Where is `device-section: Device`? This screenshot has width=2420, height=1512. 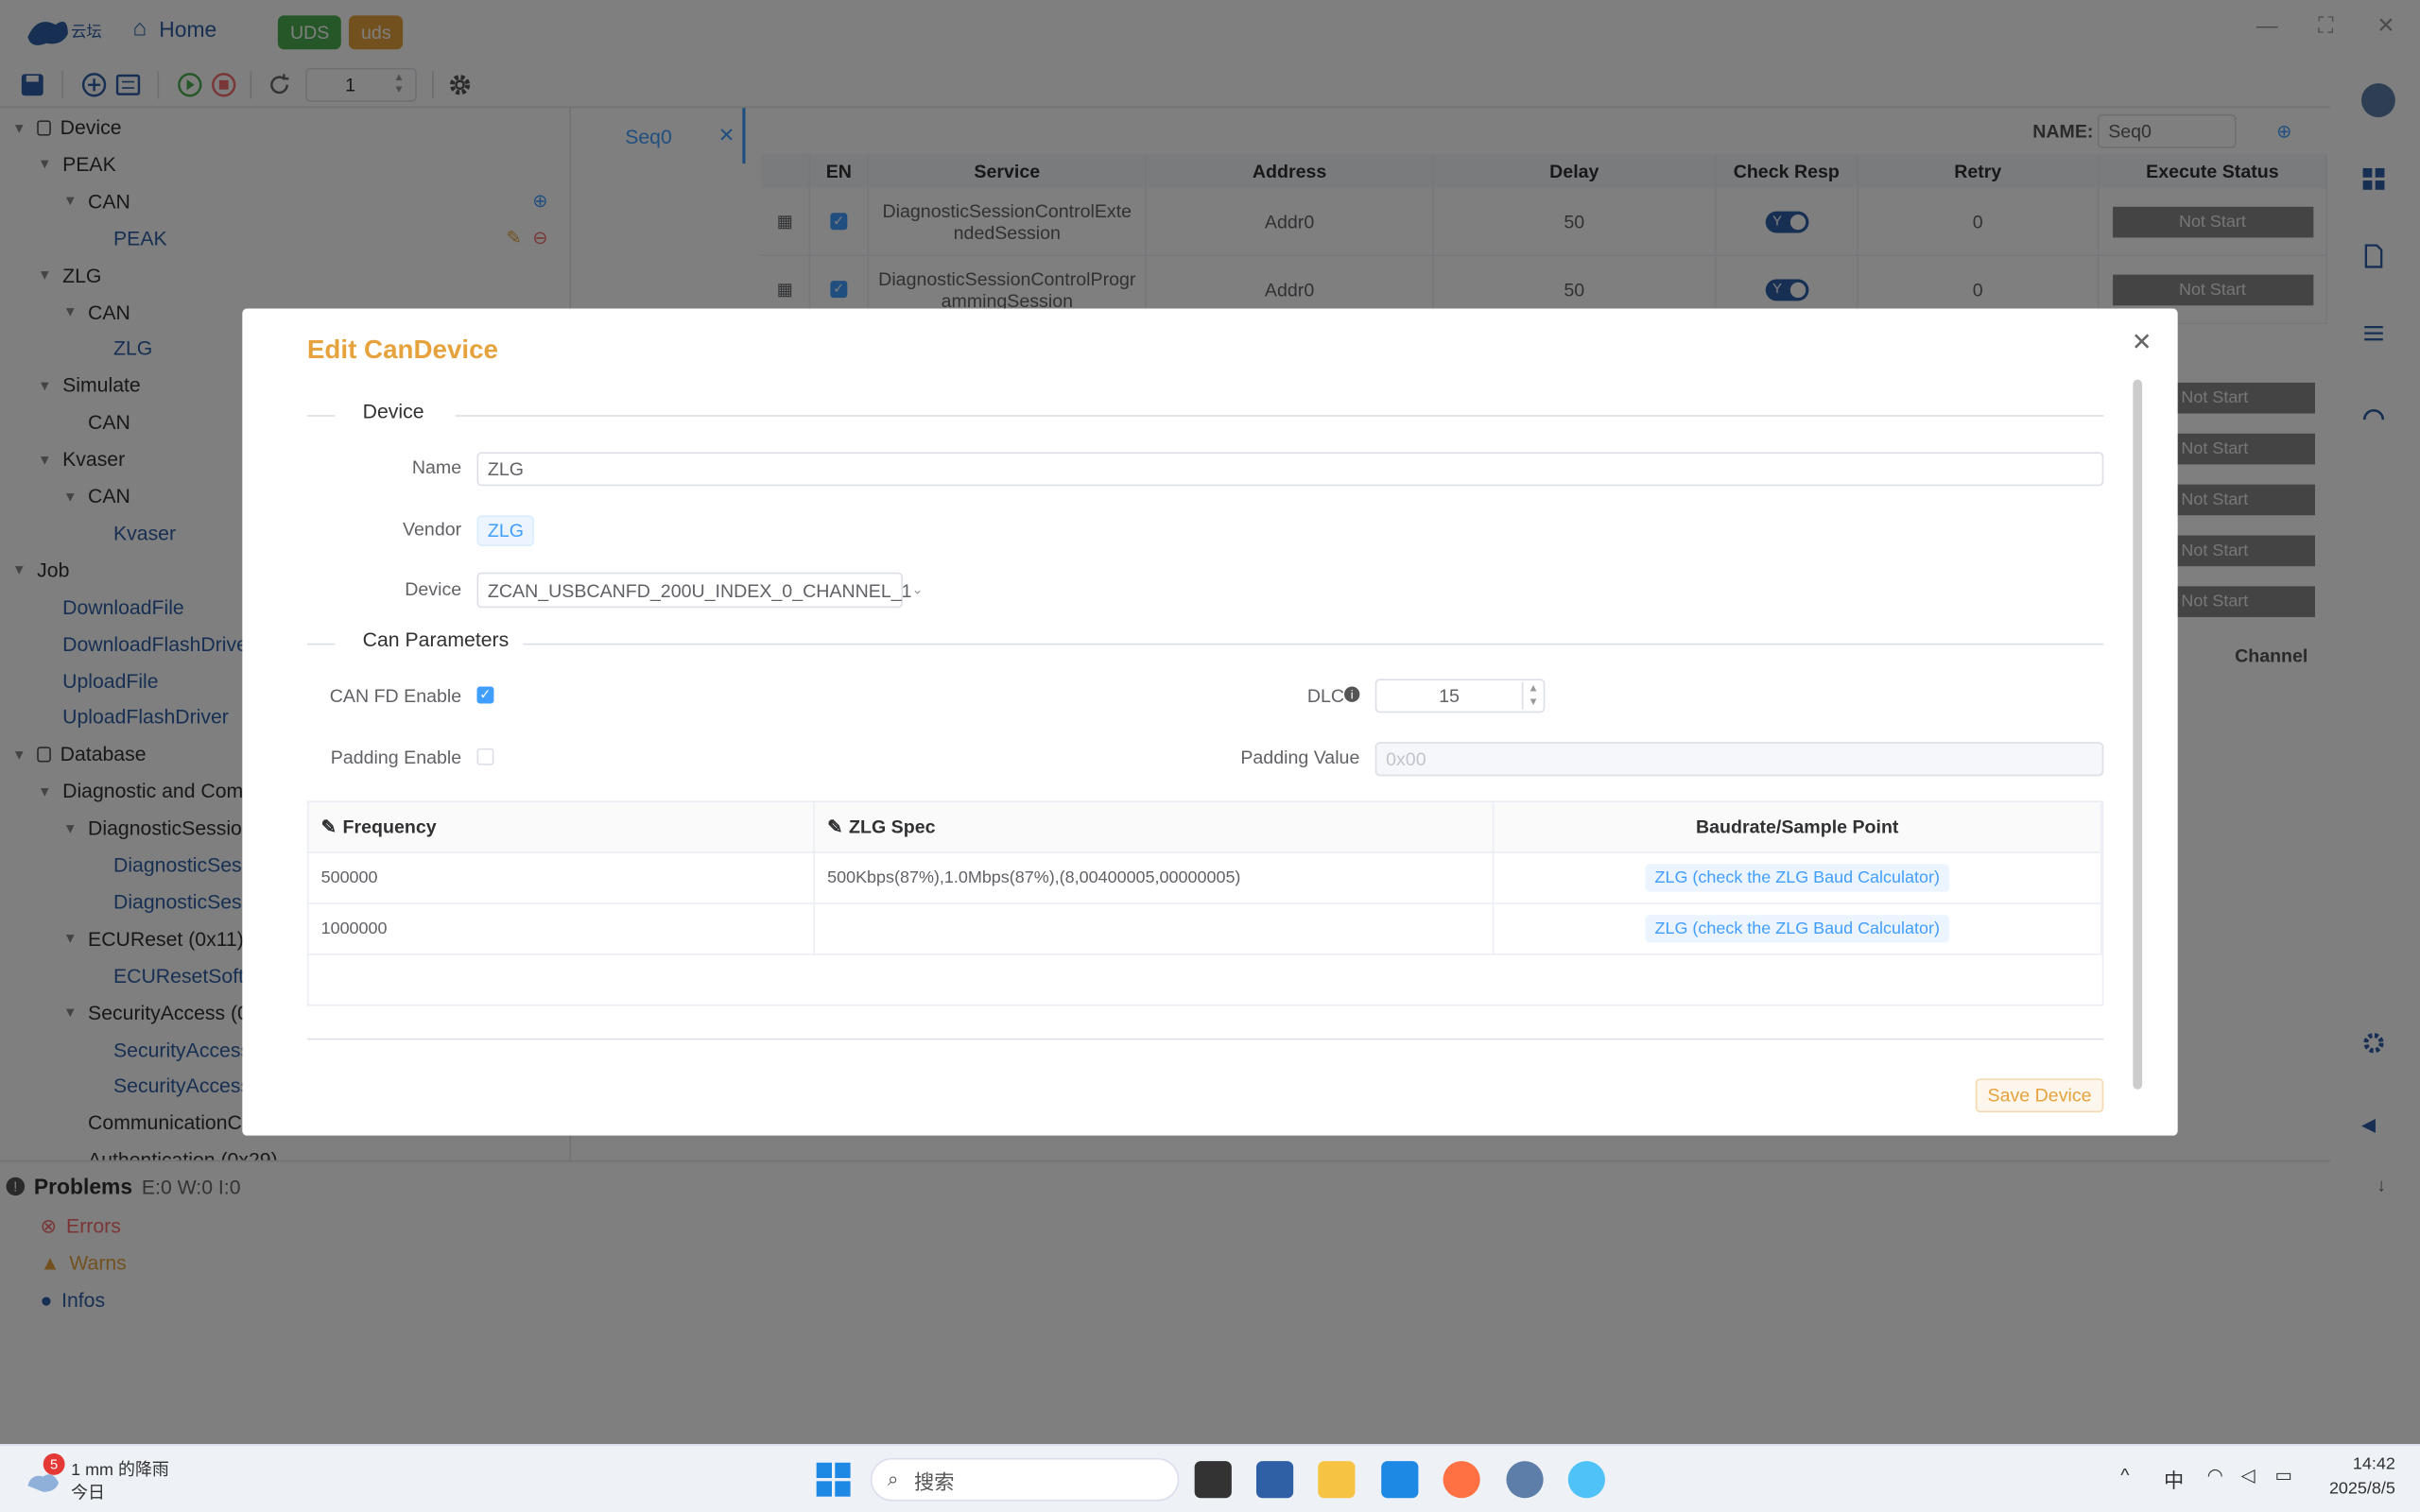 device-section: Device is located at coordinates (1205, 415).